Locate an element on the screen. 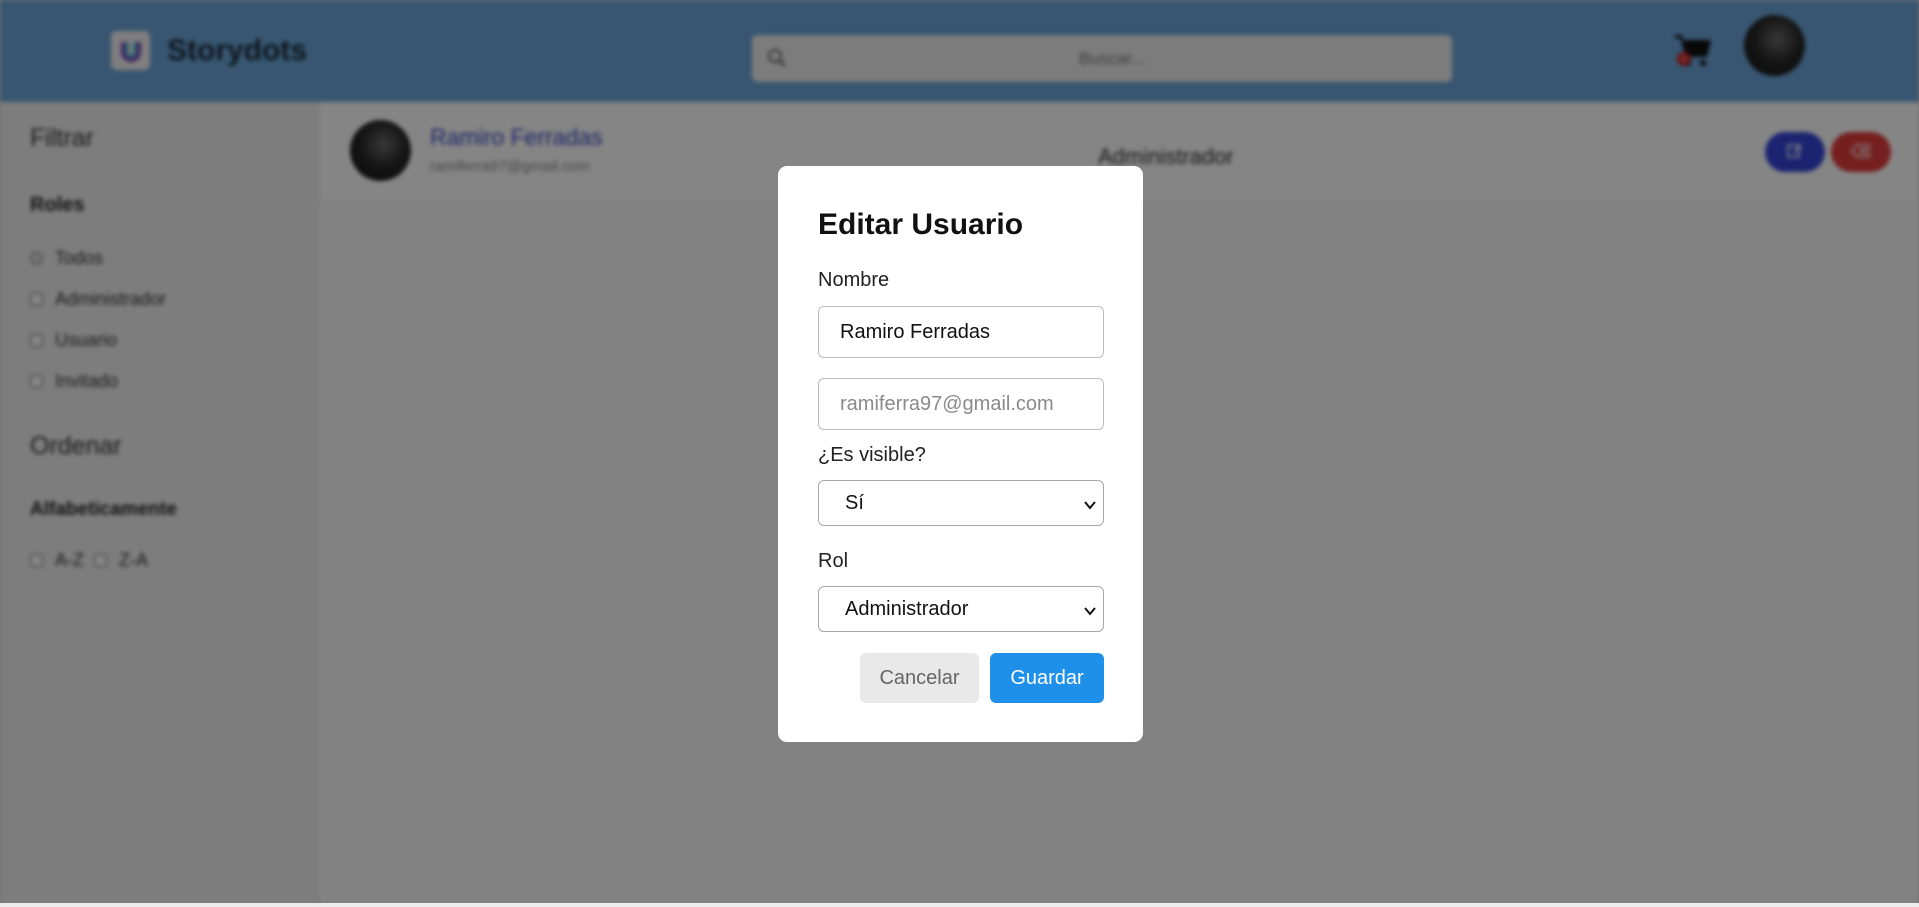 This screenshot has height=907, width=1919. visible-selected-value: Sí is located at coordinates (854, 502).